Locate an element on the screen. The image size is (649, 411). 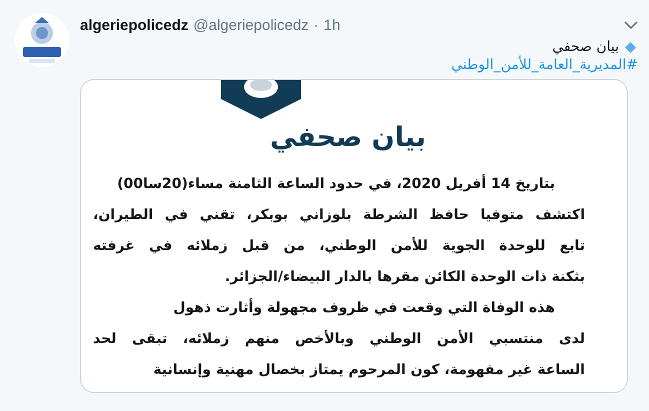
document-text-line: اكتشف متوفيا حافظ الشرطة بلوزاني بوبكر، تقني في الطيران، is located at coordinates (339, 215).